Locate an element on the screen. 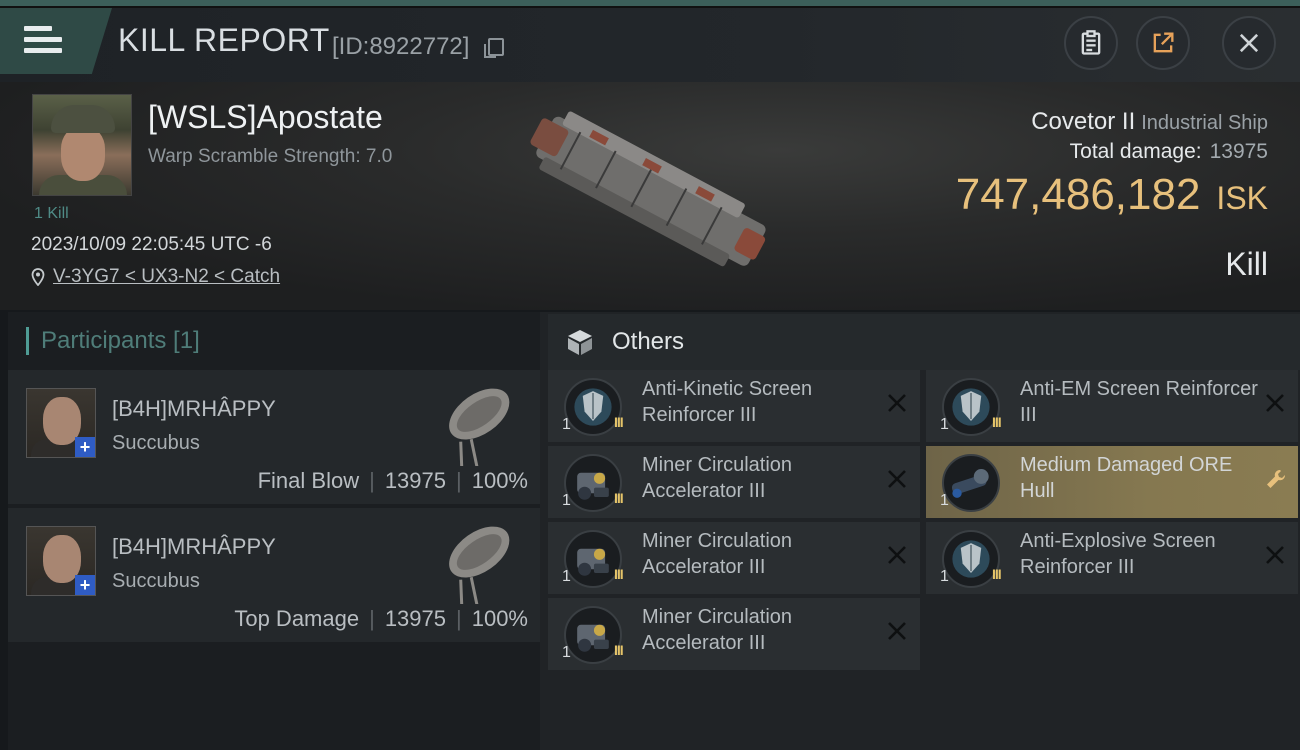  hull-part-icon is located at coordinates (971, 483).